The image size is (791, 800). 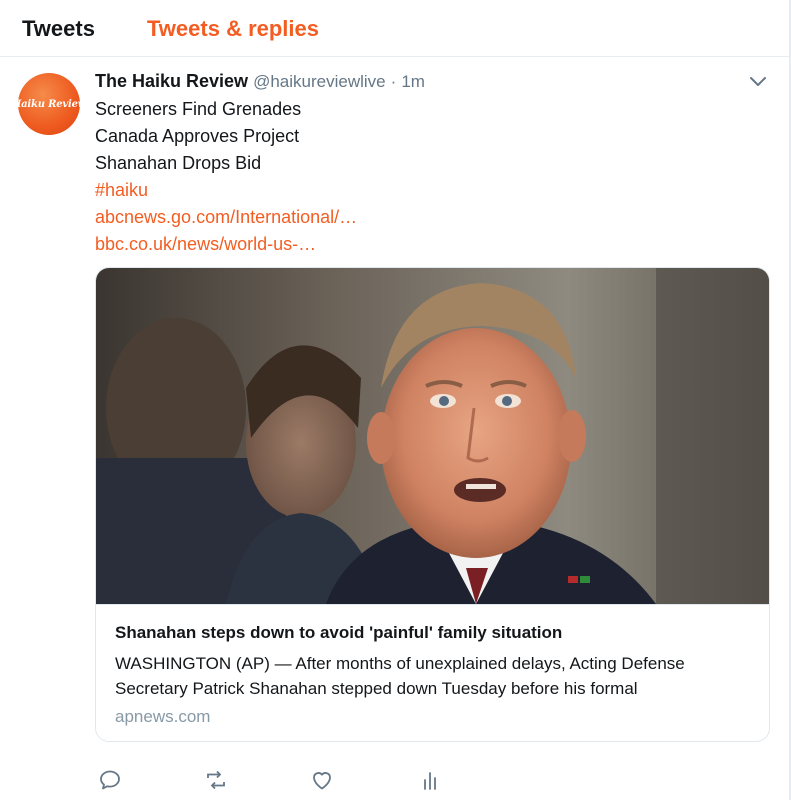 What do you see at coordinates (171, 81) in the screenshot?
I see `author-name: The Haiku Review` at bounding box center [171, 81].